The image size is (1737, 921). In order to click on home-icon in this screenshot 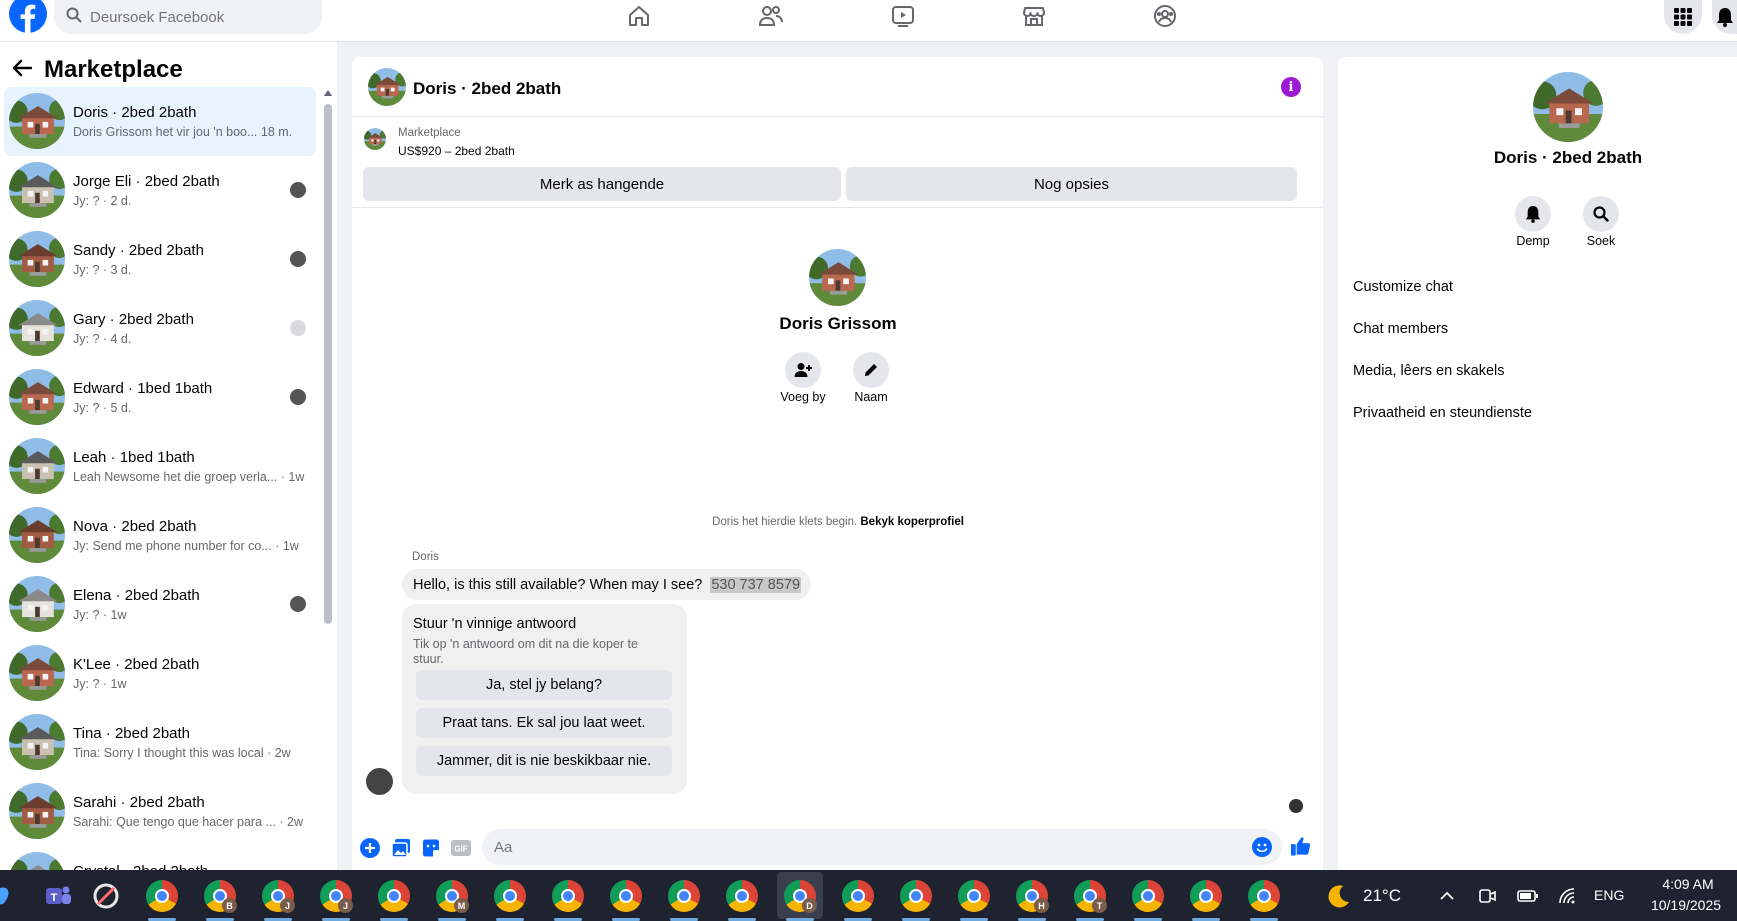, I will do `click(639, 16)`.